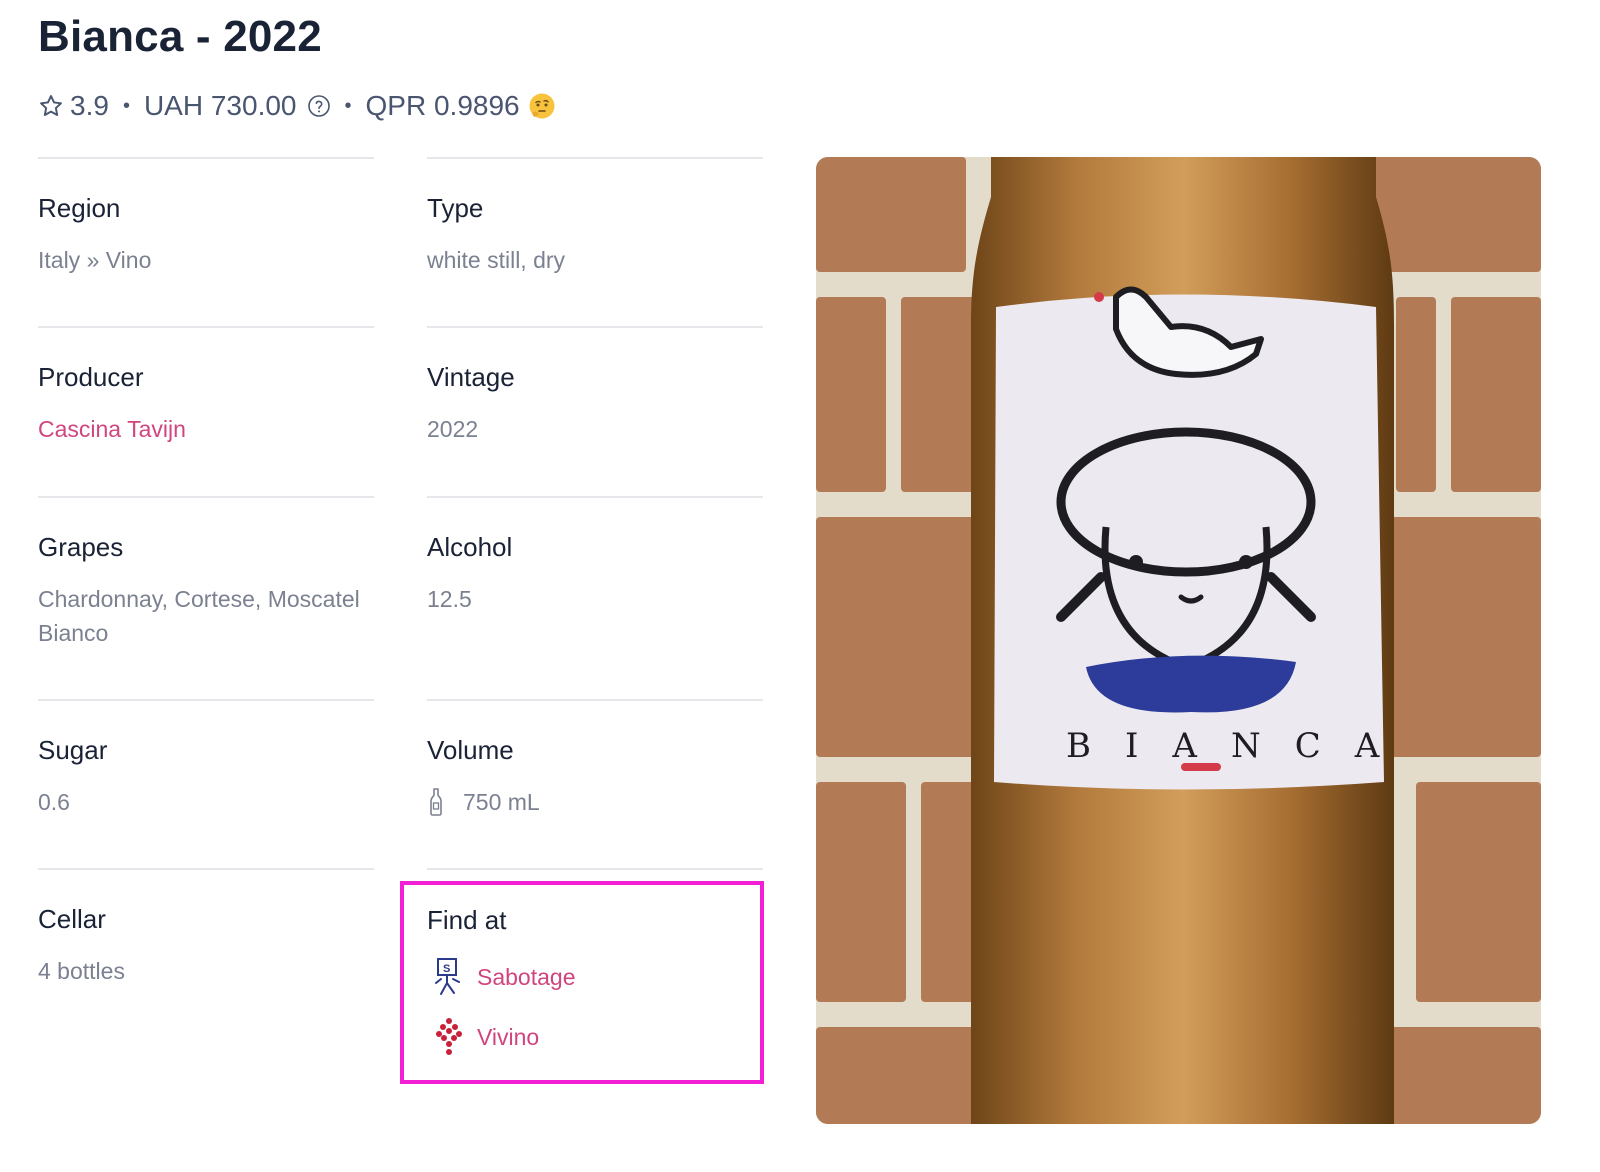 The height and width of the screenshot is (1172, 1600). I want to click on rating-value: 3.9, so click(89, 105).